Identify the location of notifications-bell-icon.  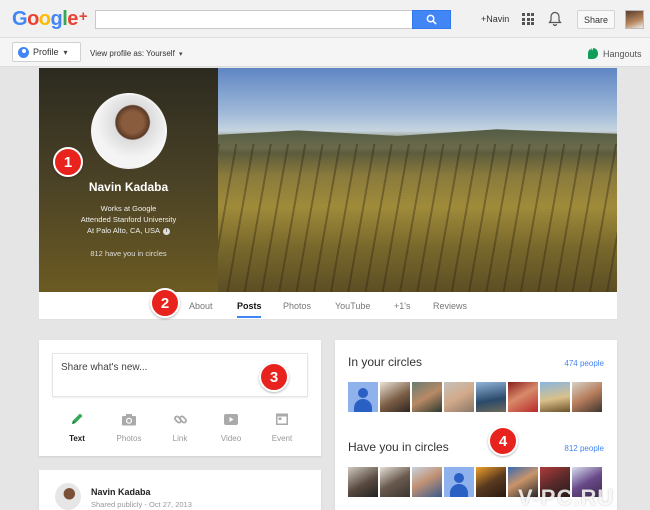
(555, 19).